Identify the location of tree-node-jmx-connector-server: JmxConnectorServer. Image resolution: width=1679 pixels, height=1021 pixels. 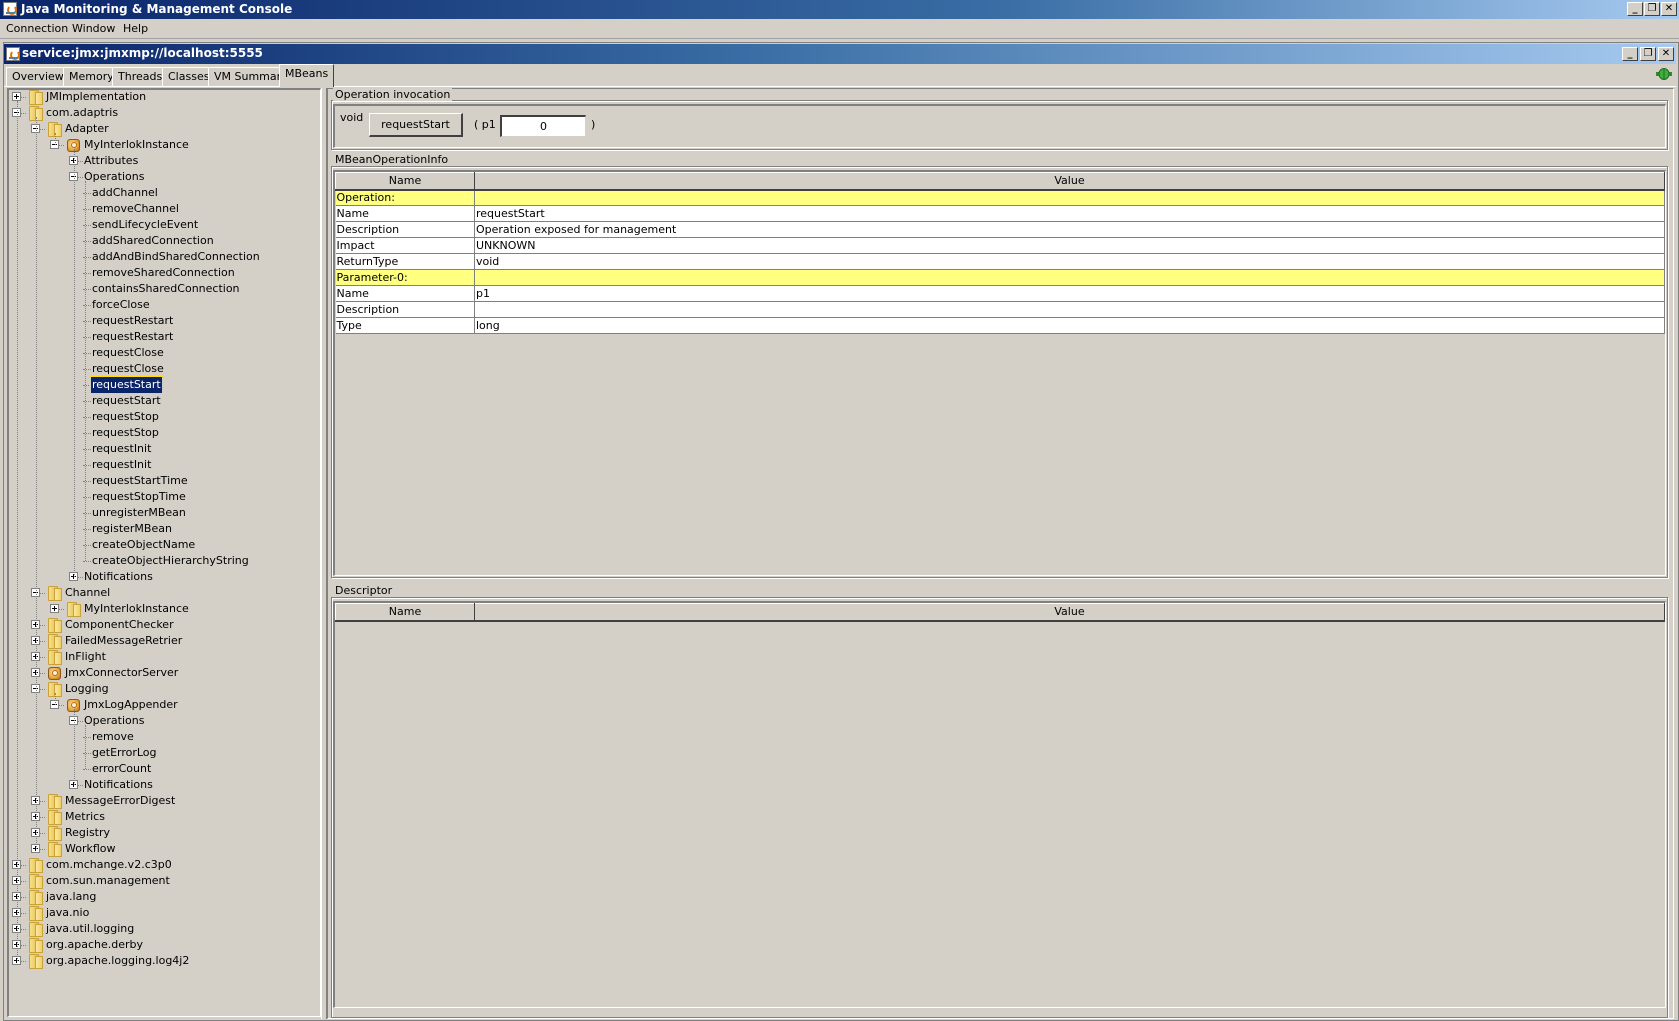
(164, 673).